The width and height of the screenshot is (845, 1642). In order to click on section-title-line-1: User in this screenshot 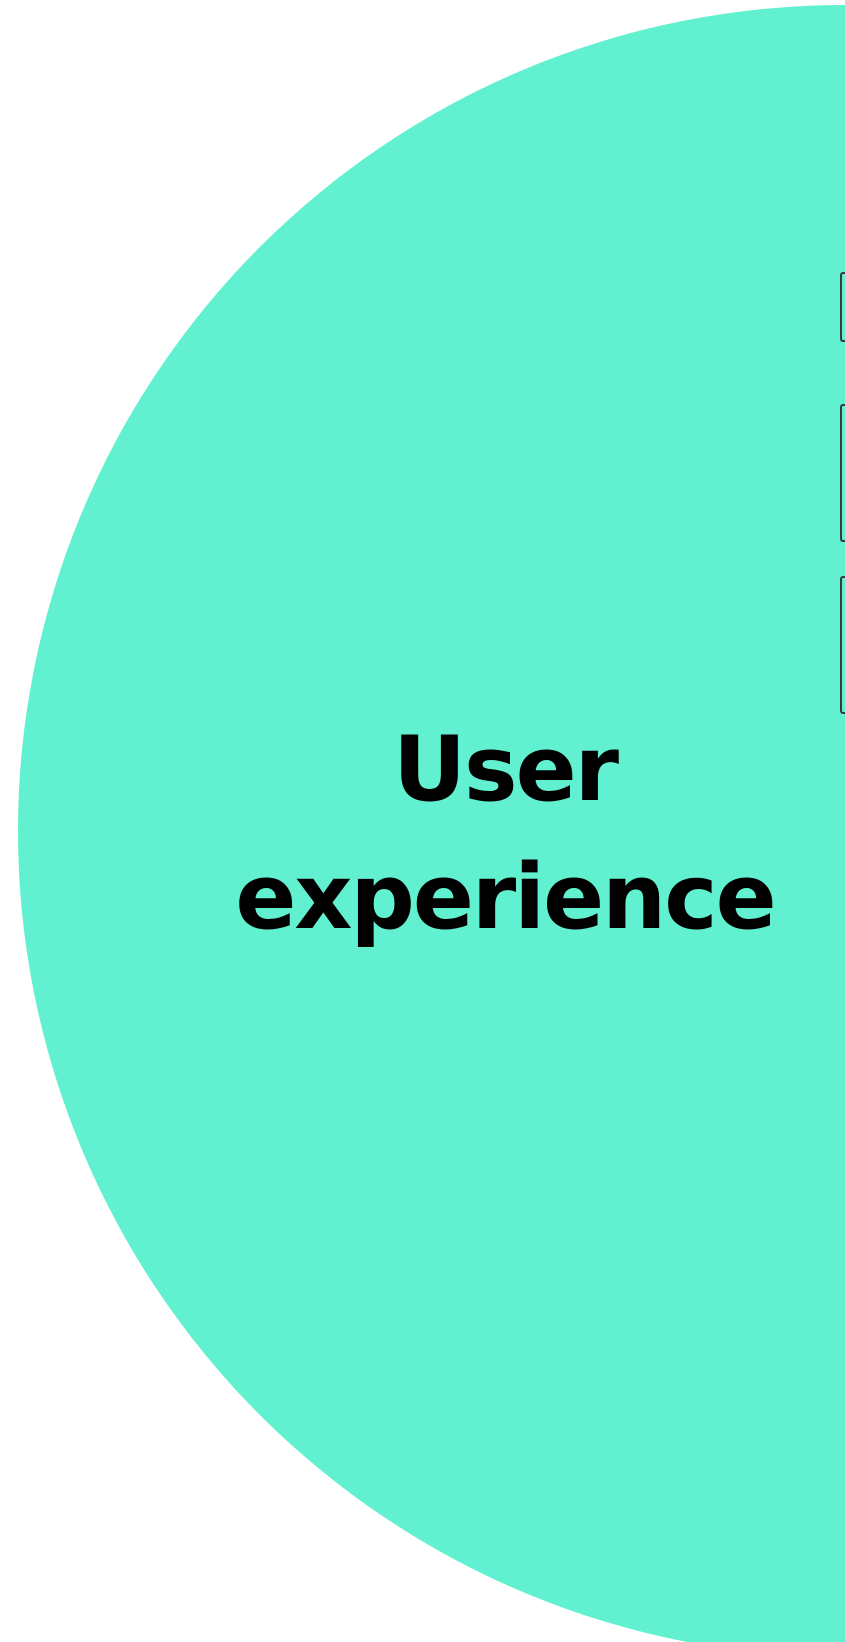, I will do `click(505, 769)`.